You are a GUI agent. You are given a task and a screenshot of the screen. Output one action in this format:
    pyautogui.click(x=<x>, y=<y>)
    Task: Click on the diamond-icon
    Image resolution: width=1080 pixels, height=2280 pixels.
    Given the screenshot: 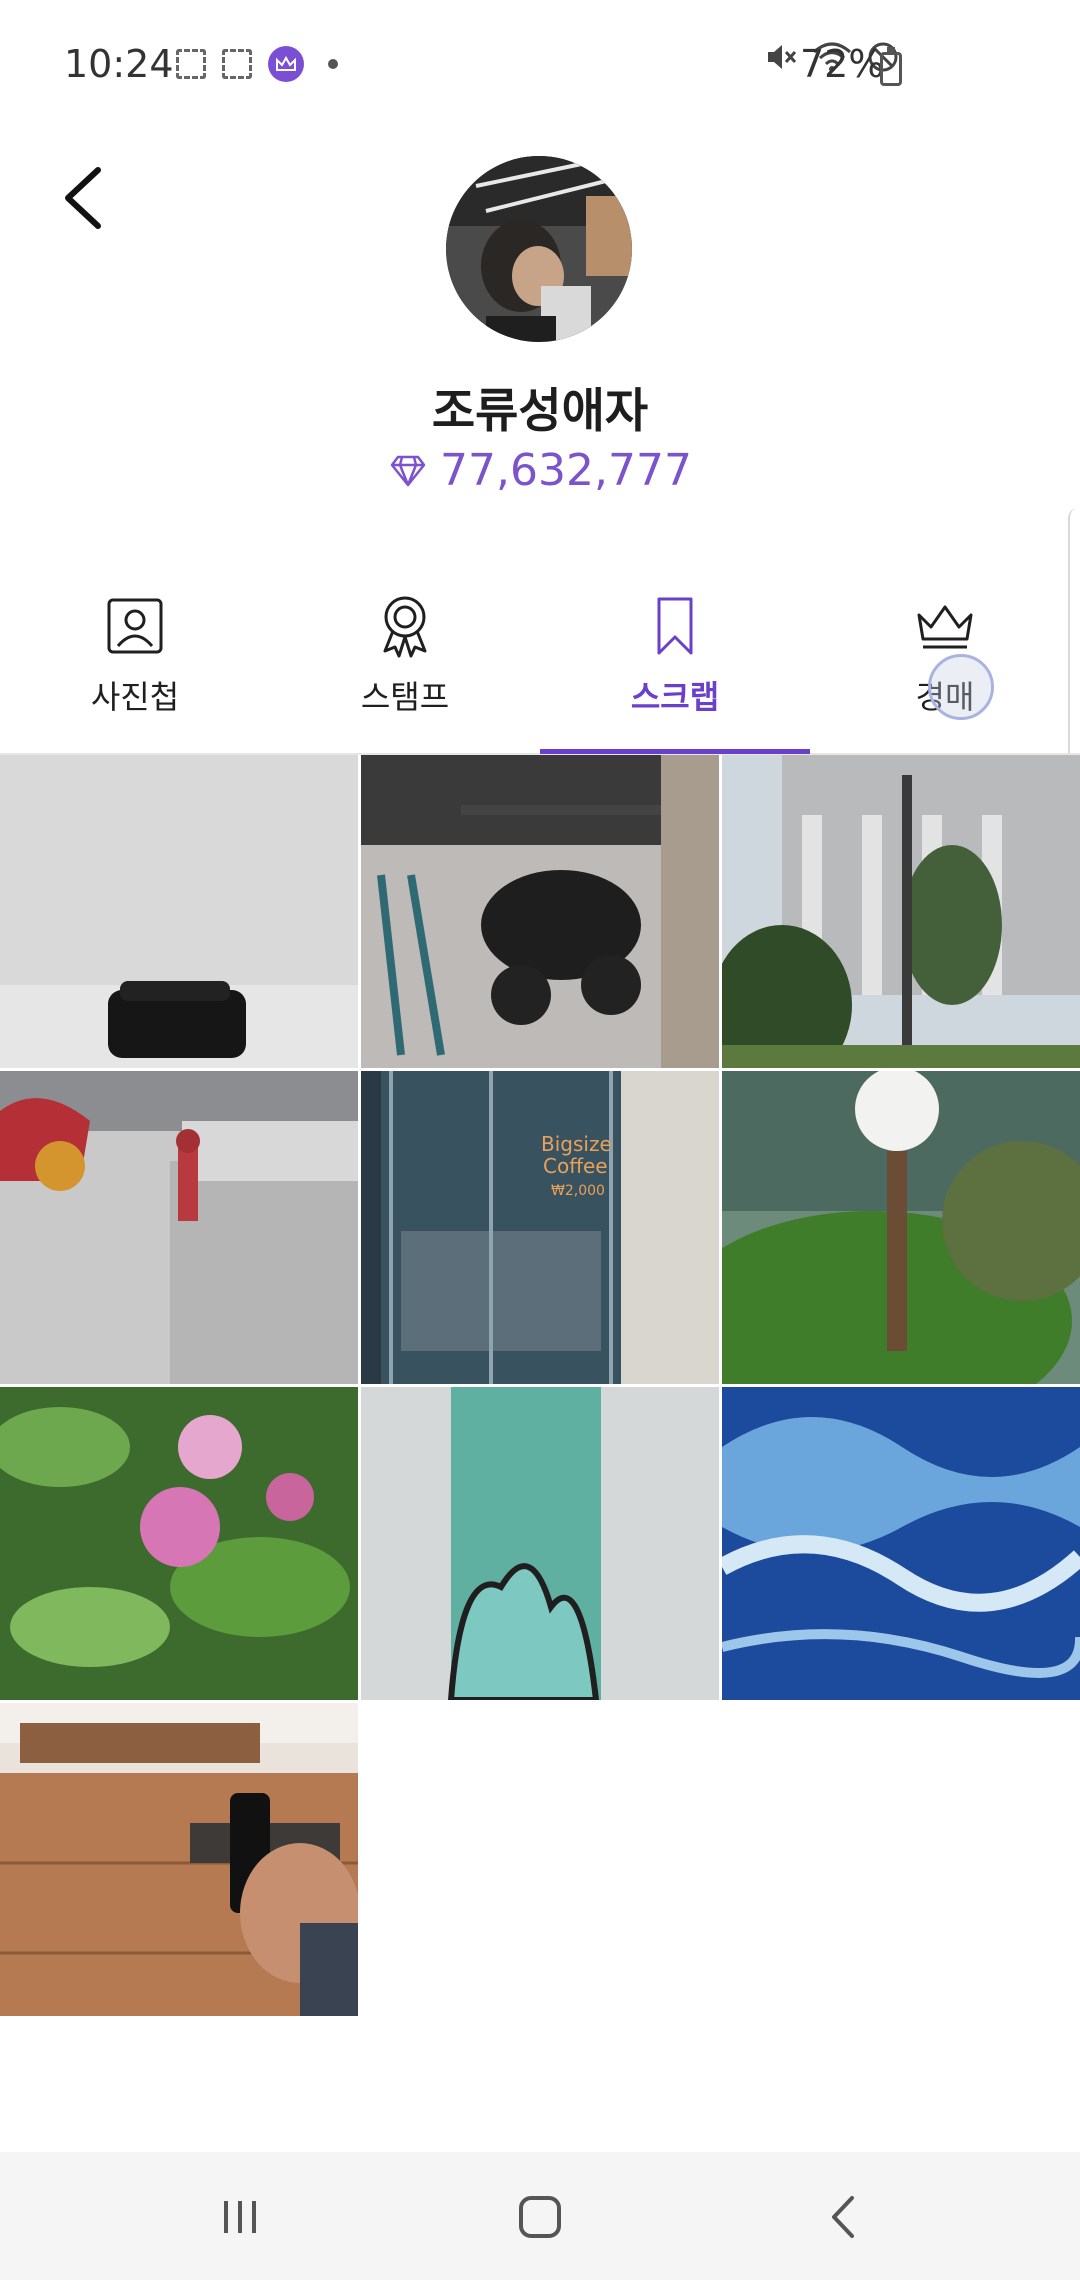 What is the action you would take?
    pyautogui.click(x=408, y=470)
    